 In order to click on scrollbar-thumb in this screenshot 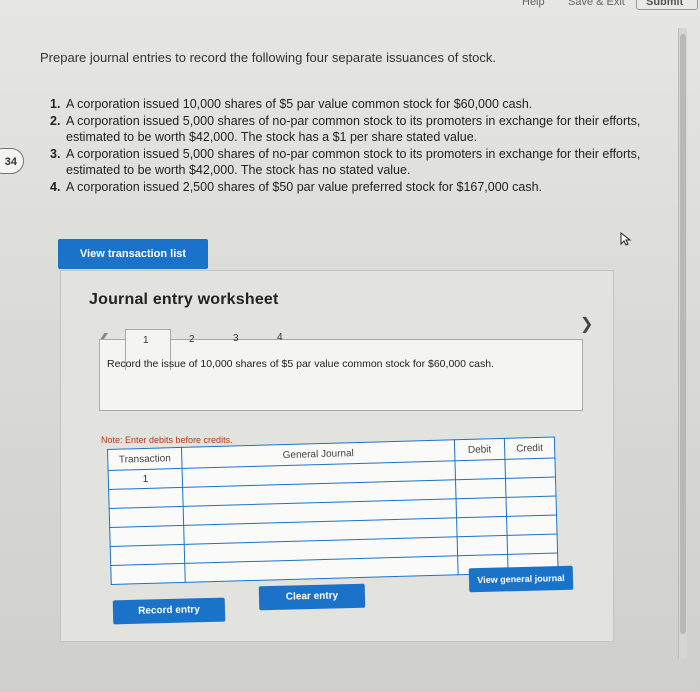, I will do `click(683, 334)`.